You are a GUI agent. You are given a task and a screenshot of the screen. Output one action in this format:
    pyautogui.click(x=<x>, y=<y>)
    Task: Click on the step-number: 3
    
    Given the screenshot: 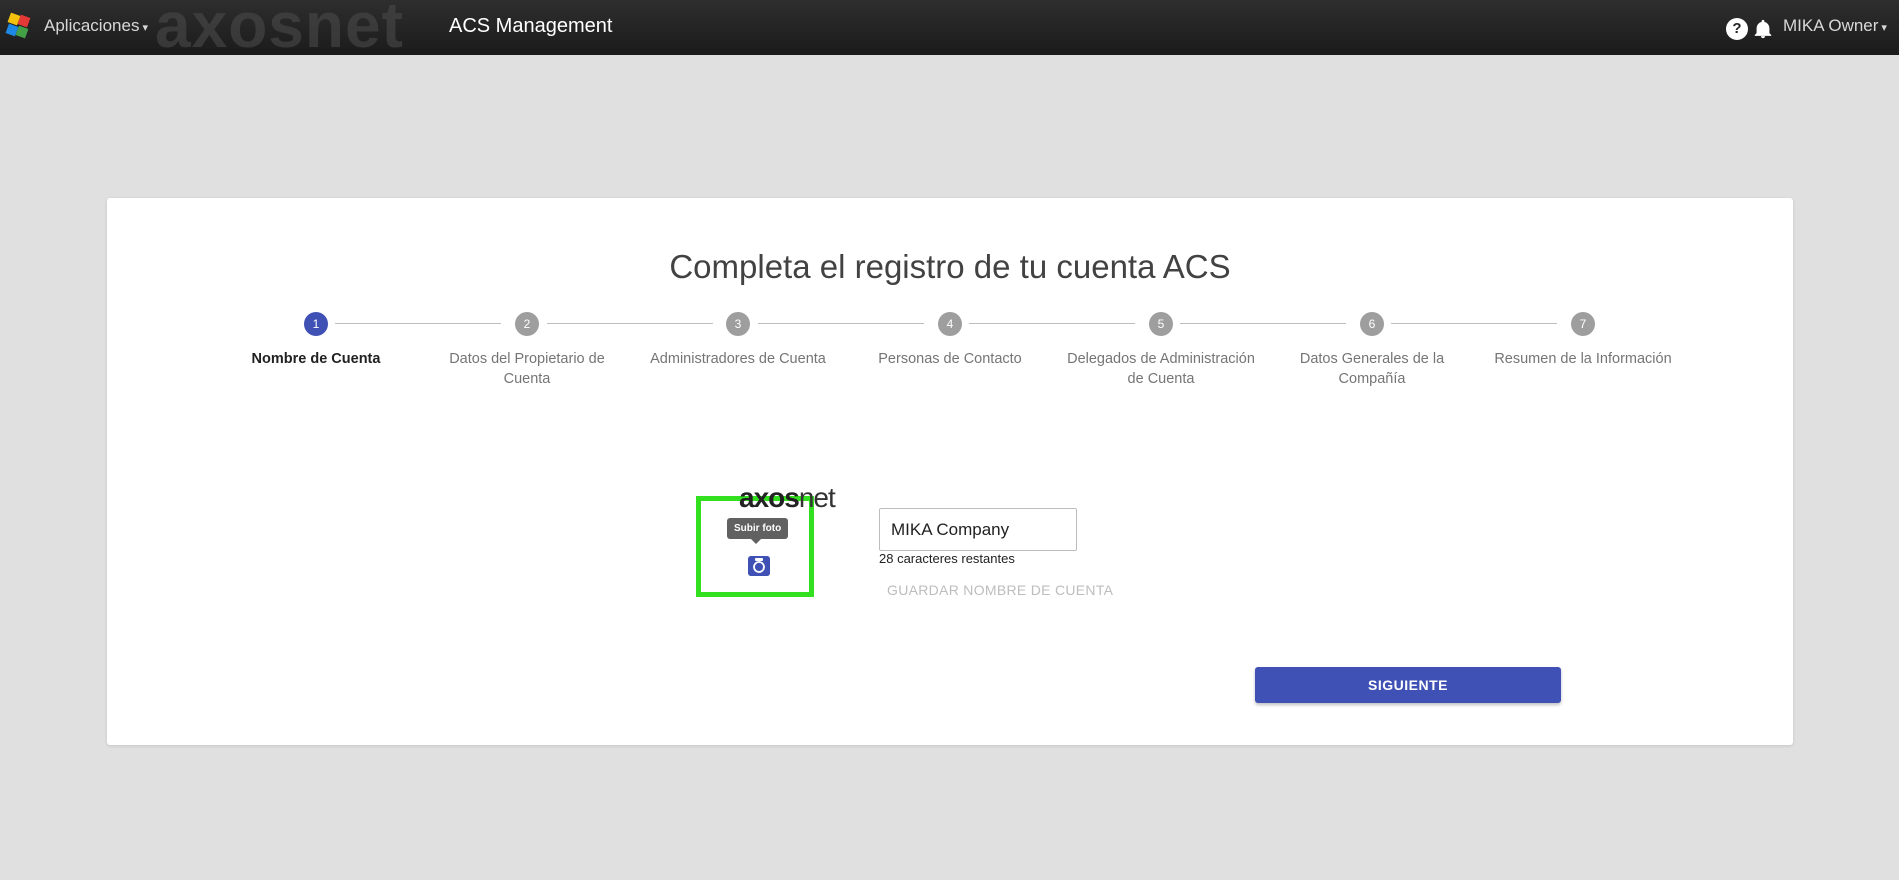 What is the action you would take?
    pyautogui.click(x=738, y=324)
    